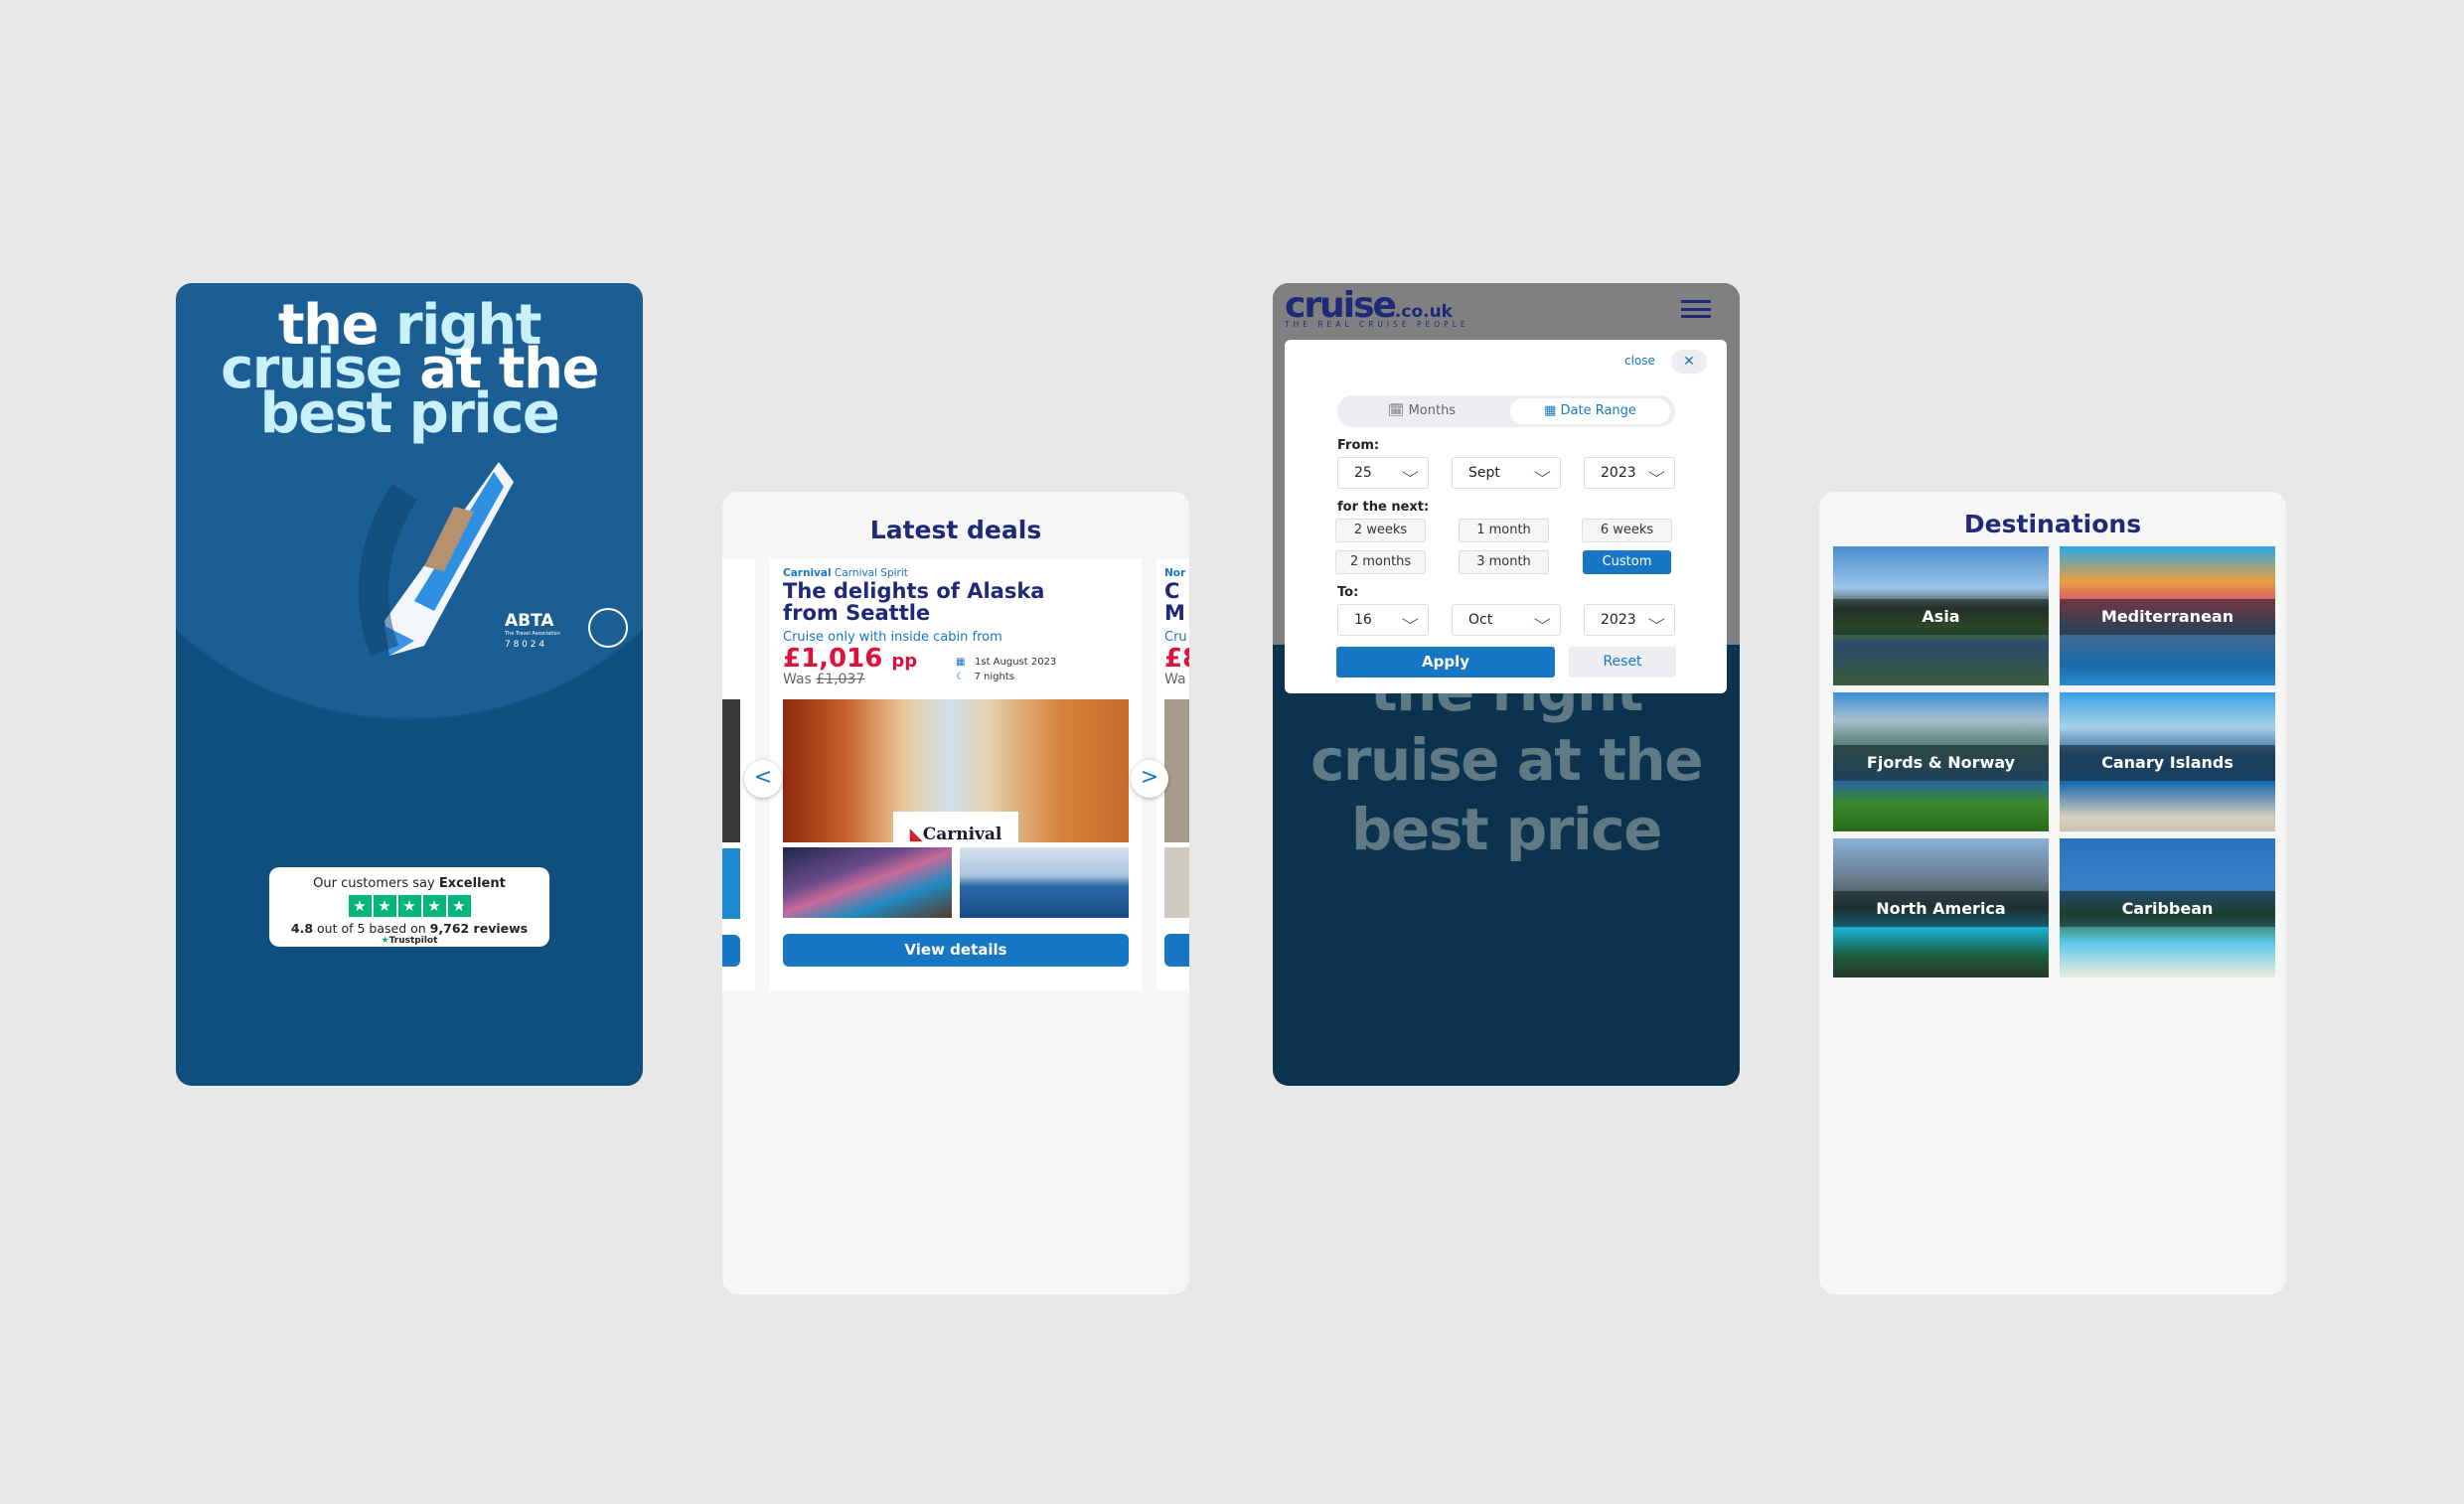 The width and height of the screenshot is (2464, 1504). I want to click on was-price: Was £1,037, so click(824, 679).